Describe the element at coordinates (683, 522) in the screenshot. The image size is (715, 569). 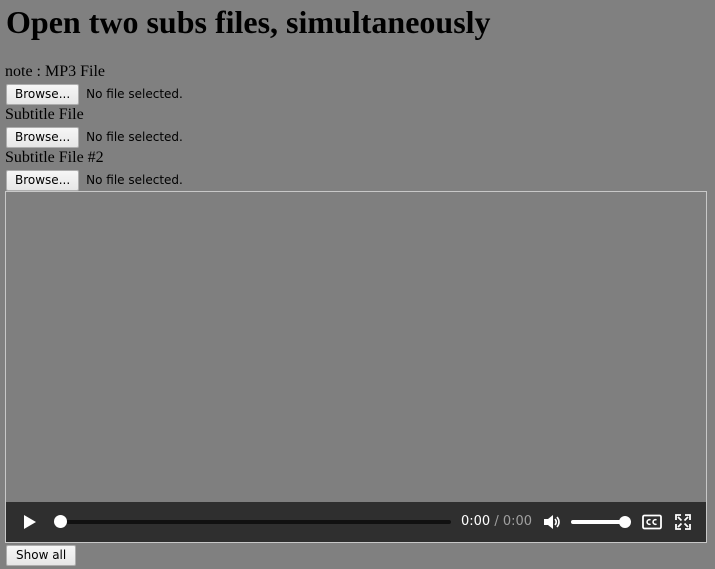
I see `fullscreen-icon` at that location.